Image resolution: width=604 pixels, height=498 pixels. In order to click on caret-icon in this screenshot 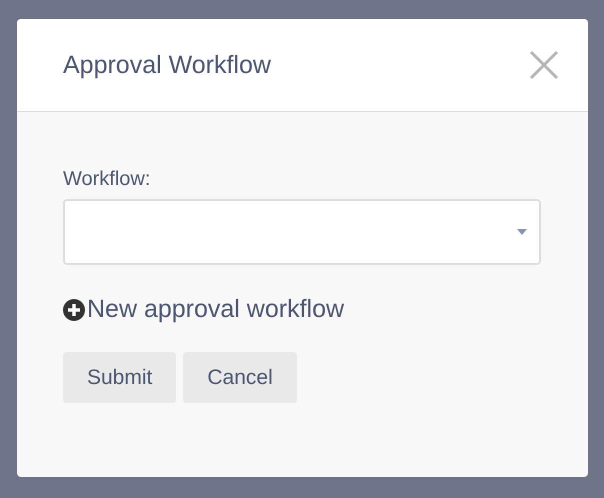, I will do `click(522, 232)`.